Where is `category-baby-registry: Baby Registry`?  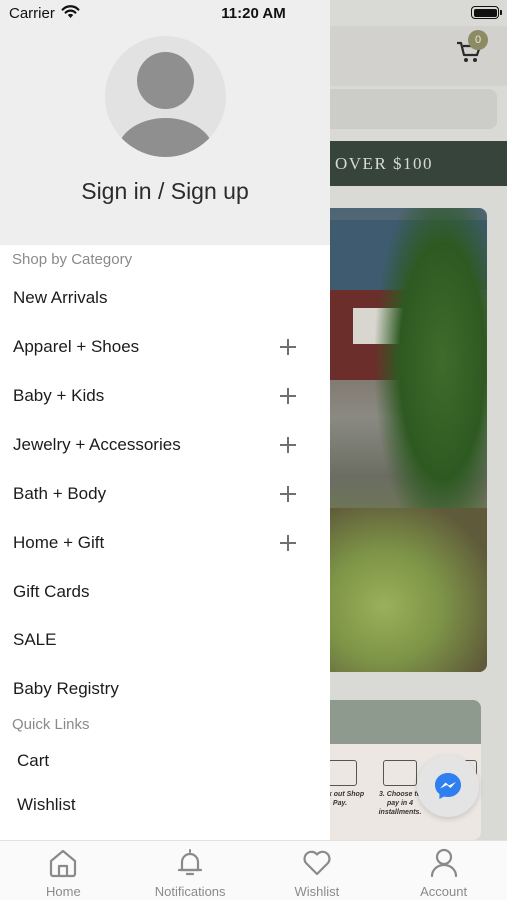
category-baby-registry: Baby Registry is located at coordinates (165, 689).